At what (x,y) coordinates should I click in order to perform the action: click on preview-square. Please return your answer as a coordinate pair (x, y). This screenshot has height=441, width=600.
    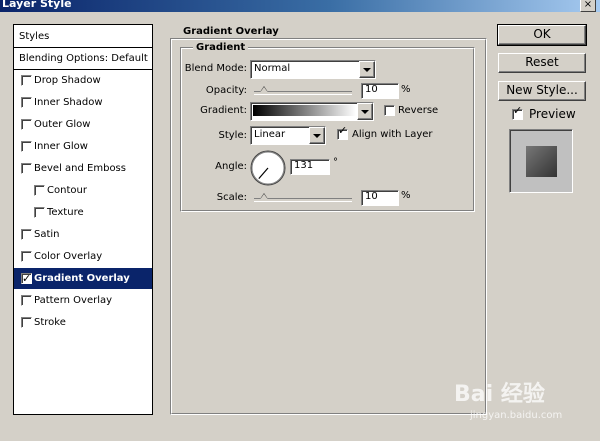
    Looking at the image, I should click on (541, 161).